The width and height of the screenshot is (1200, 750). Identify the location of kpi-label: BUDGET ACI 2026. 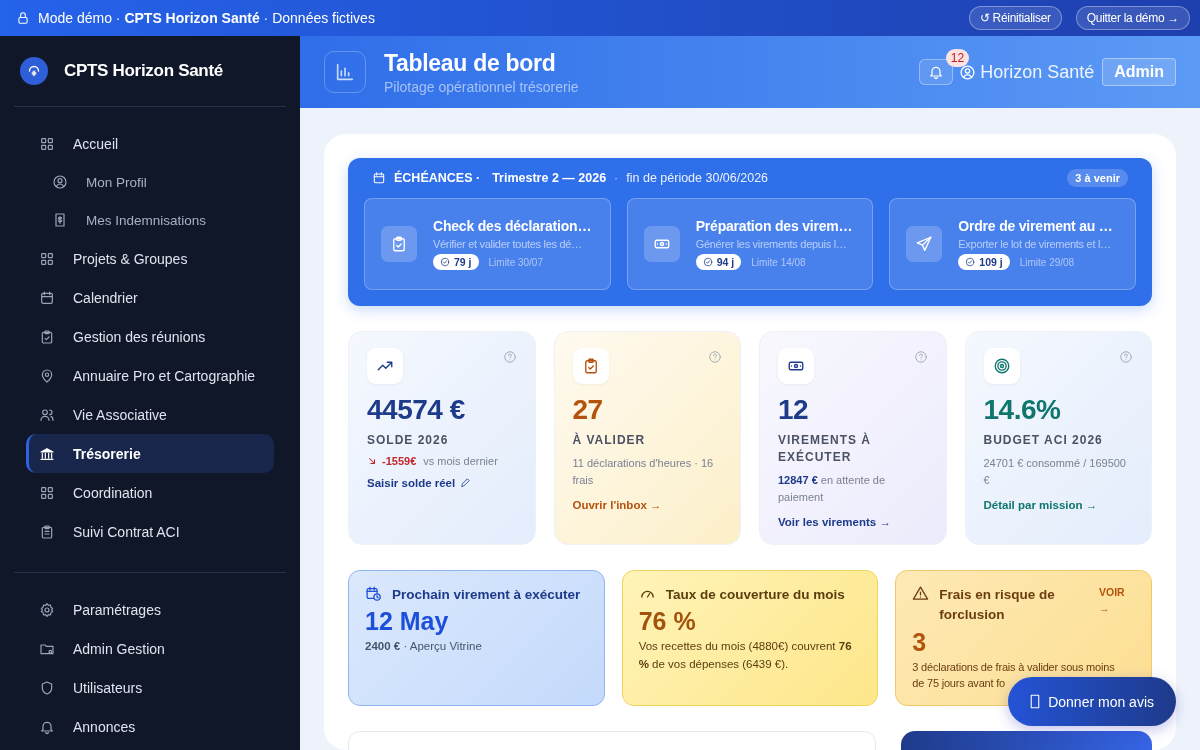
(1043, 440).